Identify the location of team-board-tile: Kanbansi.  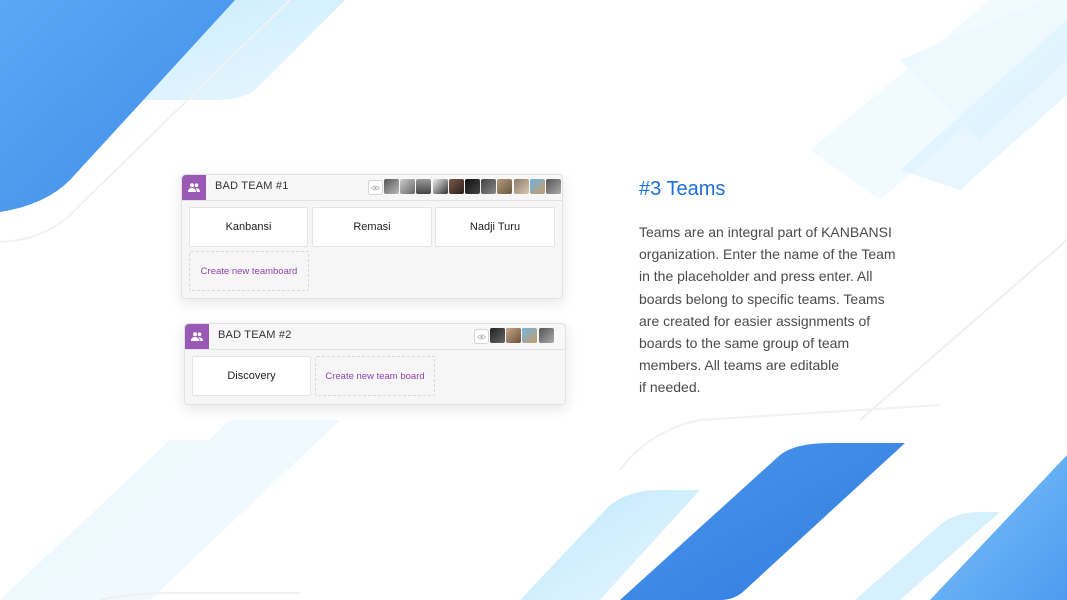
(248, 227).